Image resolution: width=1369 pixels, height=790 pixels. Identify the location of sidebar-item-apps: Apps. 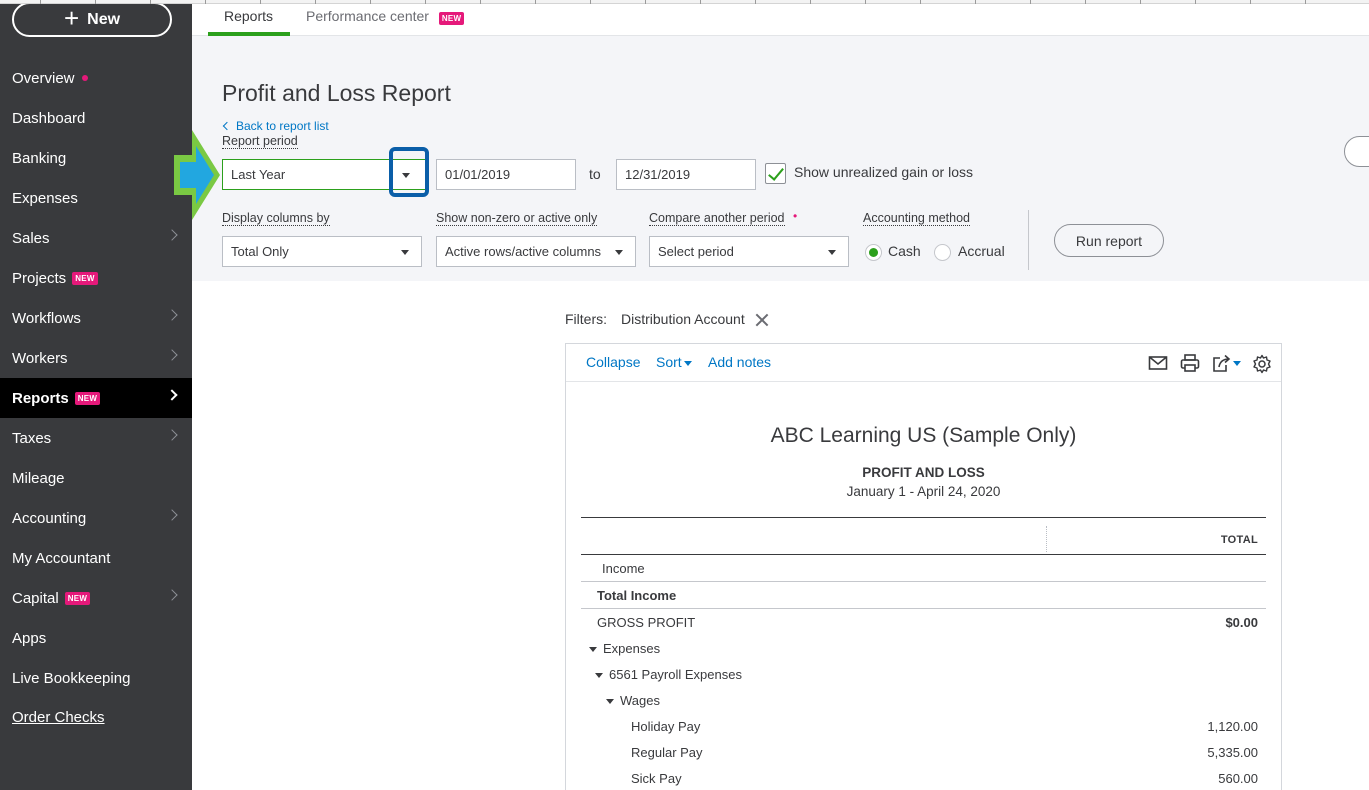
(96, 638).